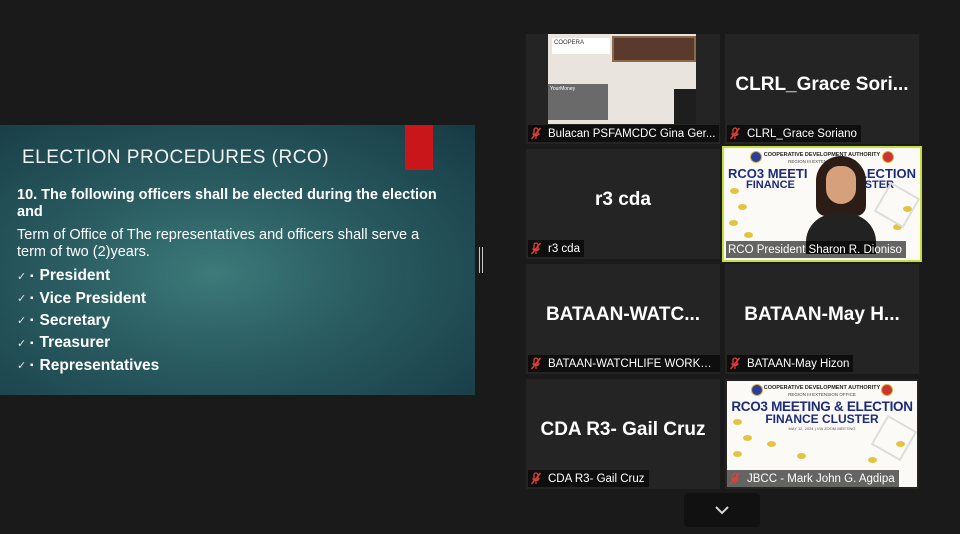 Image resolution: width=960 pixels, height=534 pixels. I want to click on slide-accent-bar, so click(419, 147).